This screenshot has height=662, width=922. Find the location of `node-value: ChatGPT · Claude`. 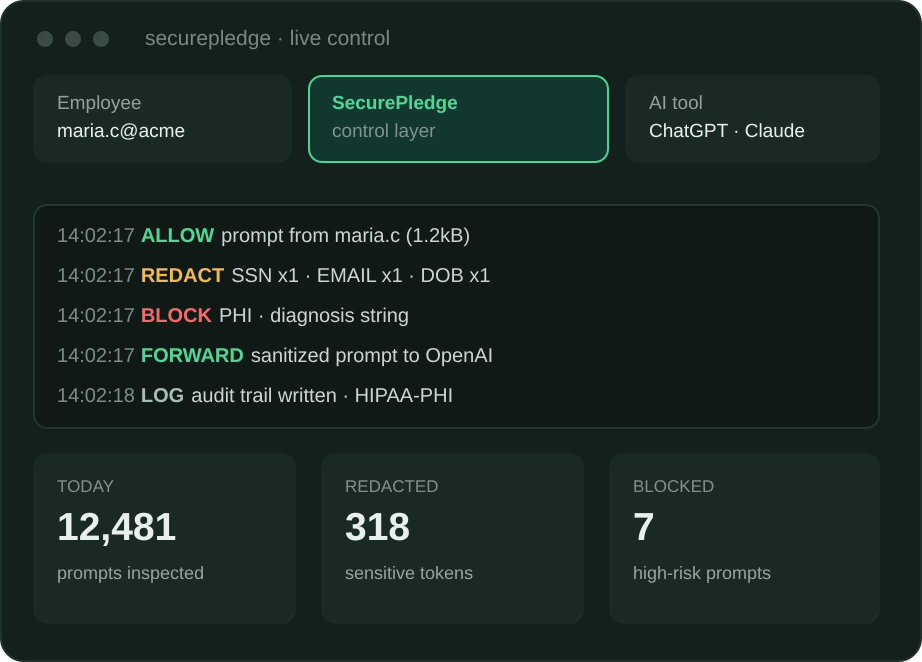

node-value: ChatGPT · Claude is located at coordinates (727, 132).